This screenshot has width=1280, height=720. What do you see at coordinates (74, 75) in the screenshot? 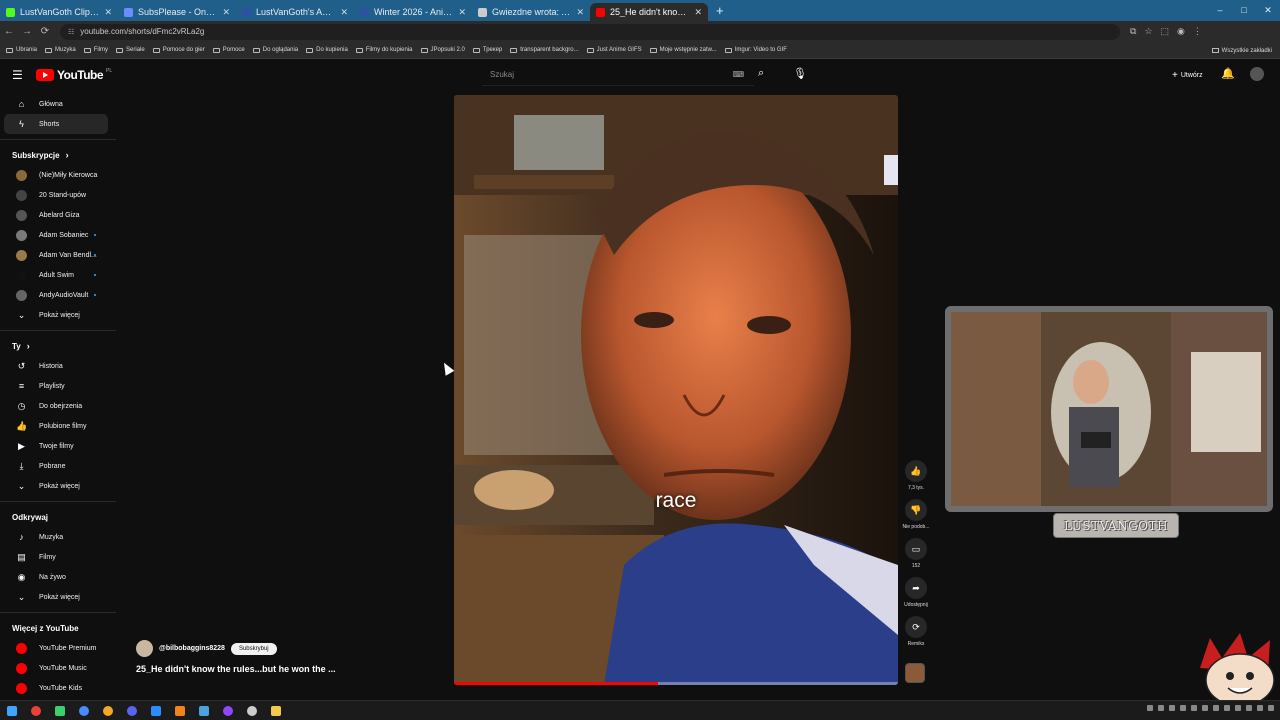
I see `youtube-logo: YouTube PL` at bounding box center [74, 75].